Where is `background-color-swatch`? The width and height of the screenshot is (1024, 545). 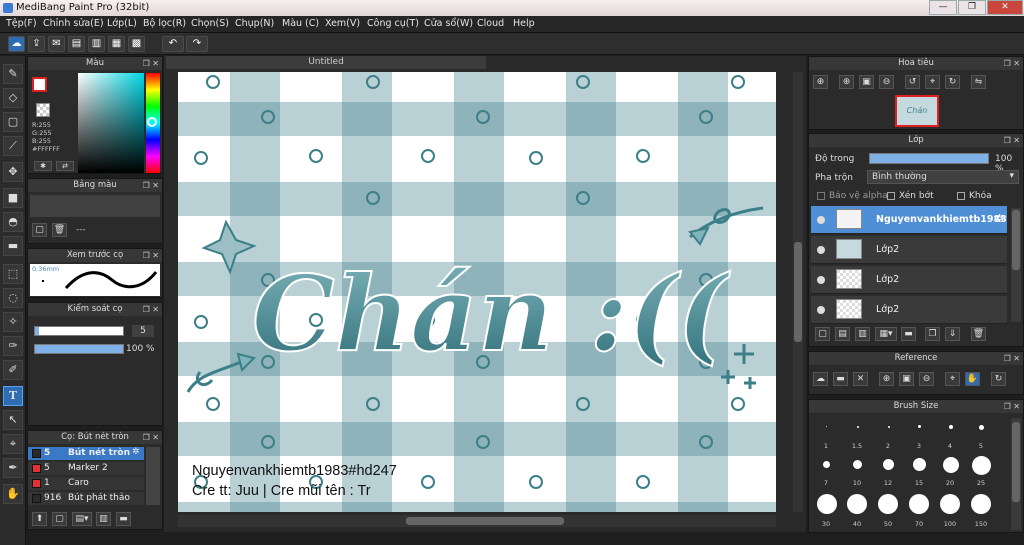 background-color-swatch is located at coordinates (43, 110).